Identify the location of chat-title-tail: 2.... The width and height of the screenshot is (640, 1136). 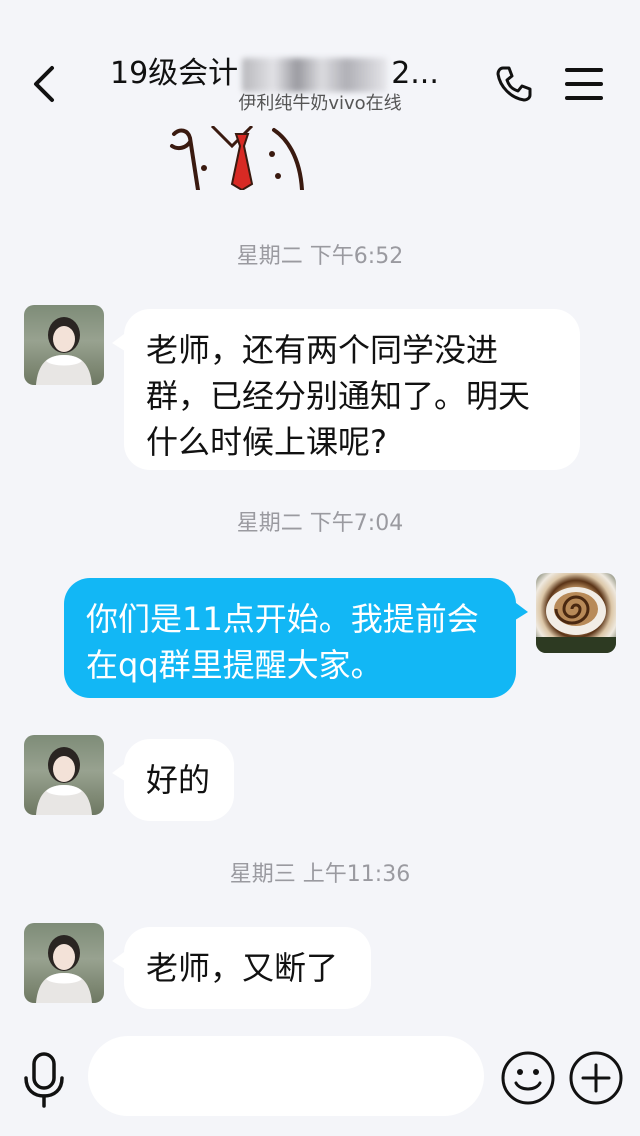
(415, 73).